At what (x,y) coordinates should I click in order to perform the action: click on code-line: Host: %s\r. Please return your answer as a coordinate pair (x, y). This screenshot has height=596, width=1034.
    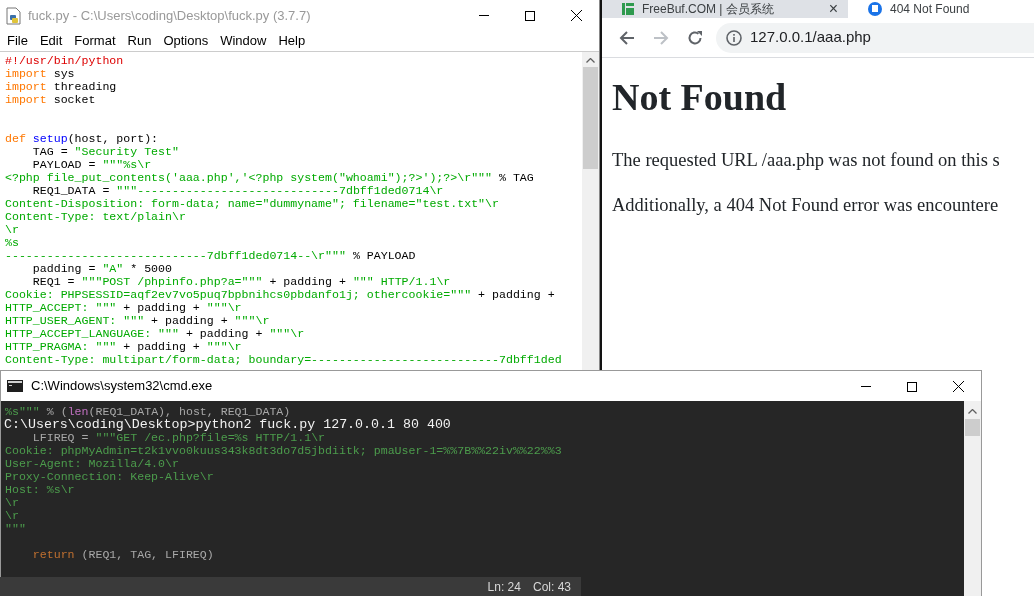
    Looking at the image, I should click on (40, 489).